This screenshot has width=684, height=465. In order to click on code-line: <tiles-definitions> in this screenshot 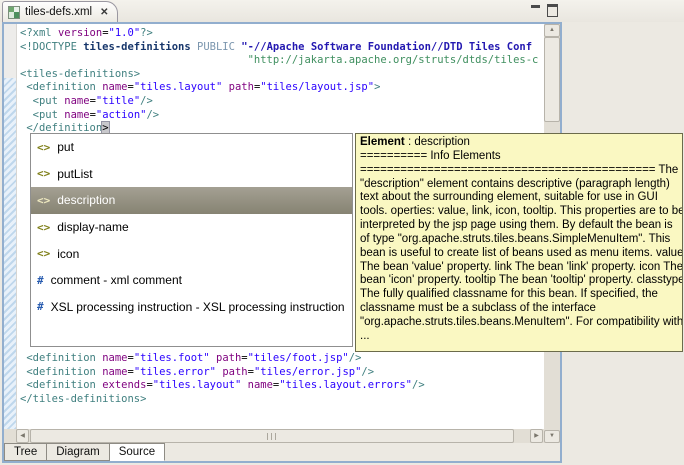, I will do `click(80, 73)`.